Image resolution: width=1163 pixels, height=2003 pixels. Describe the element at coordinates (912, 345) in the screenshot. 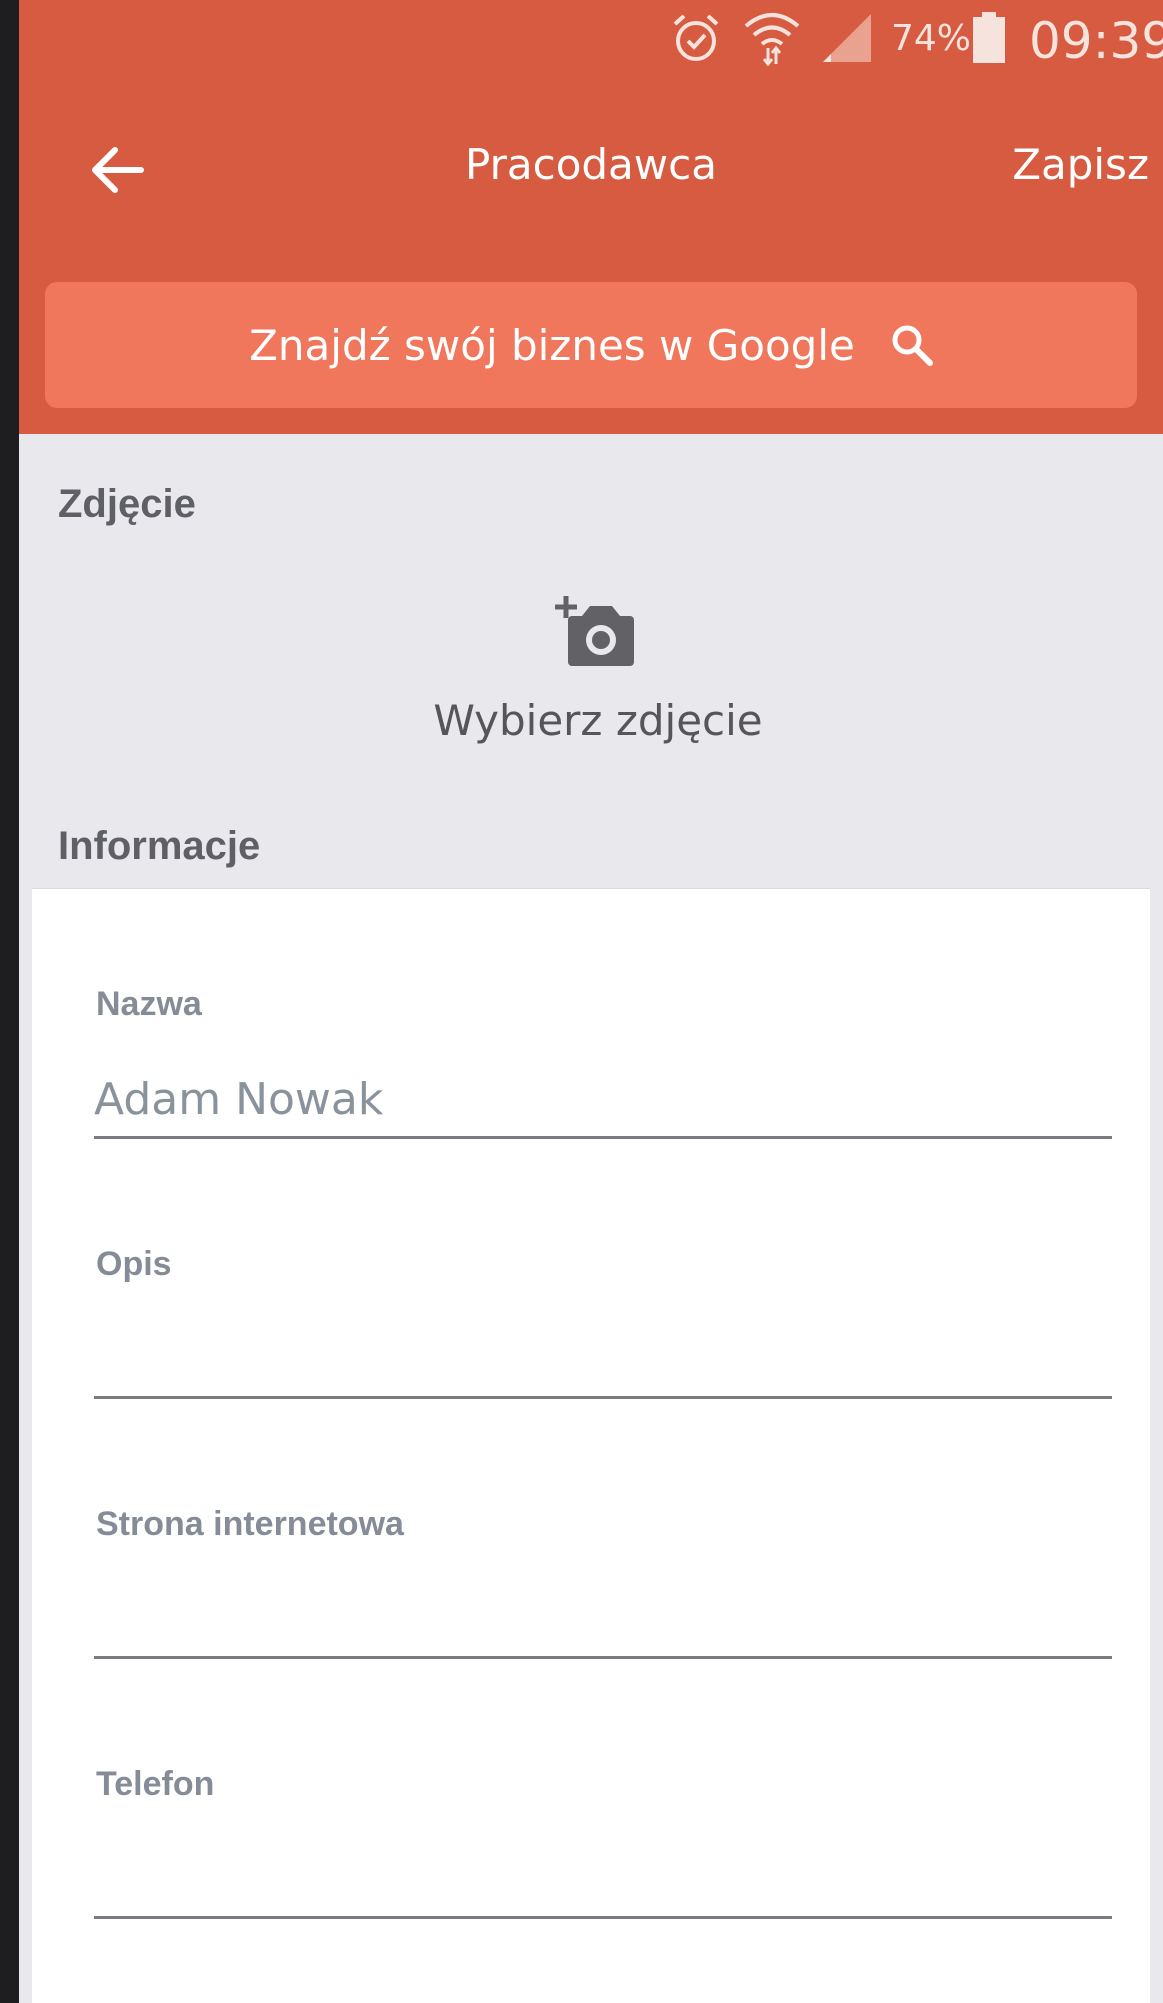

I see `search-icon` at that location.